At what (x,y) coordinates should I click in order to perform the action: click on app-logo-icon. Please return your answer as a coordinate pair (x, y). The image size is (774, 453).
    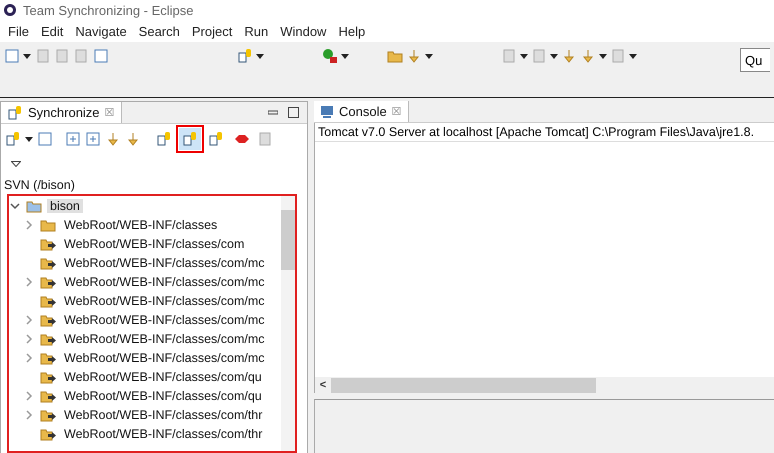
    Looking at the image, I should click on (10, 10).